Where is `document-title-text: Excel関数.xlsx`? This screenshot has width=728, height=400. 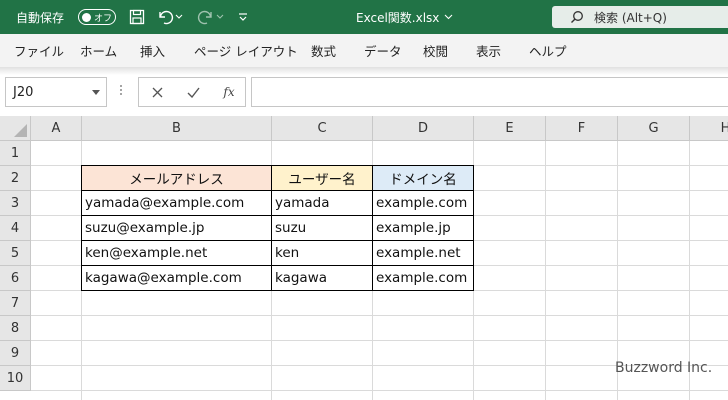
document-title-text: Excel関数.xlsx is located at coordinates (398, 17).